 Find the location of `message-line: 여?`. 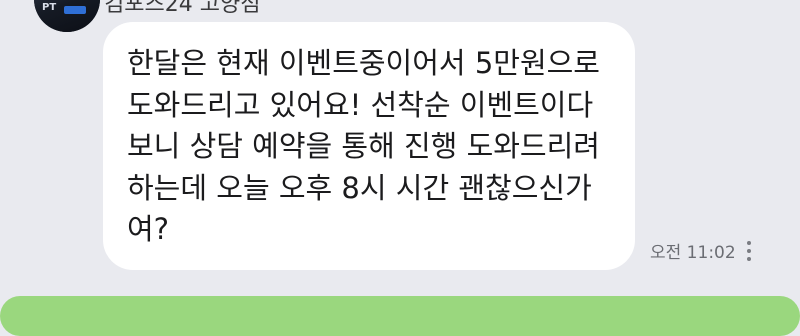

message-line: 여? is located at coordinates (148, 229).